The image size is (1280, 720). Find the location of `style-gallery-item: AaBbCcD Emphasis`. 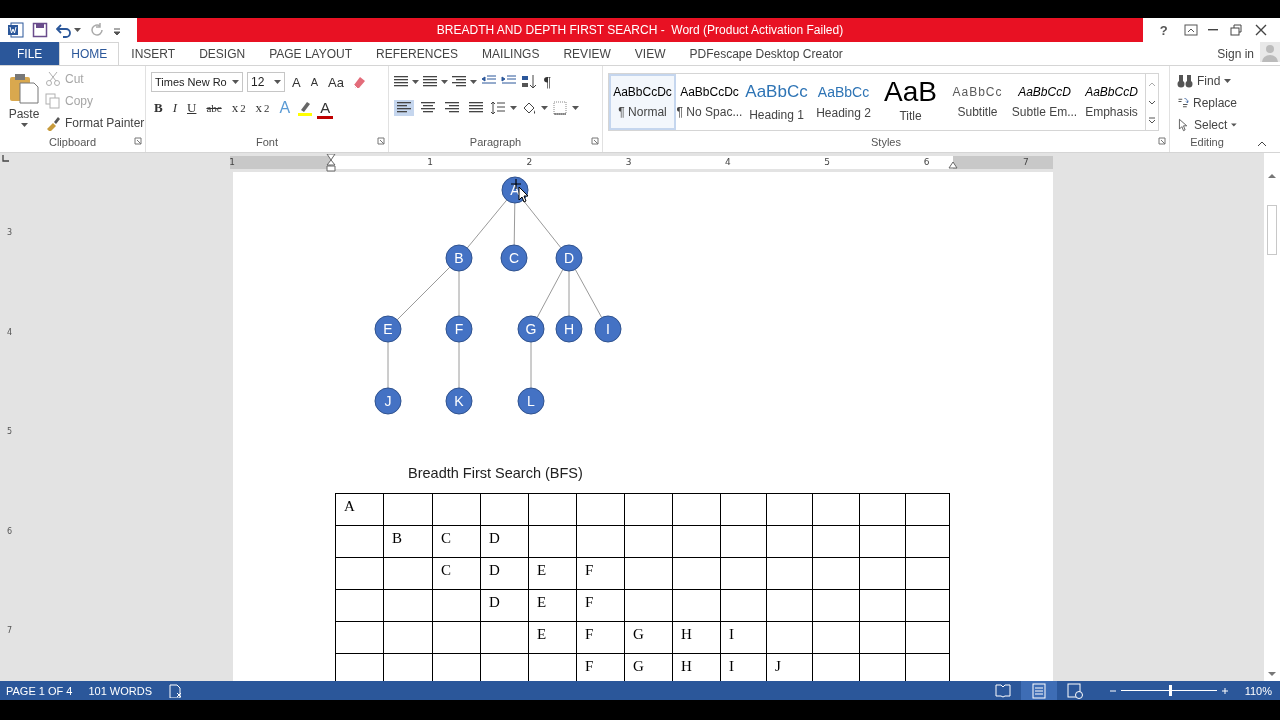

style-gallery-item: AaBbCcD Emphasis is located at coordinates (1111, 102).